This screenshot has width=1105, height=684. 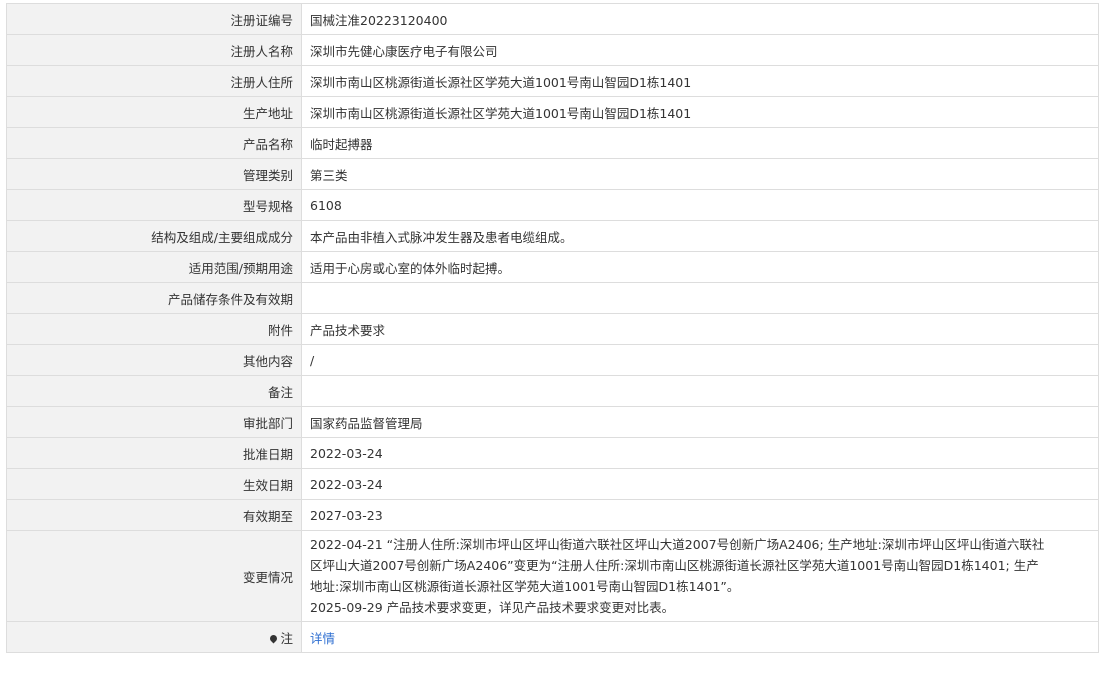 I want to click on row-note: 注 详情, so click(x=552, y=637).